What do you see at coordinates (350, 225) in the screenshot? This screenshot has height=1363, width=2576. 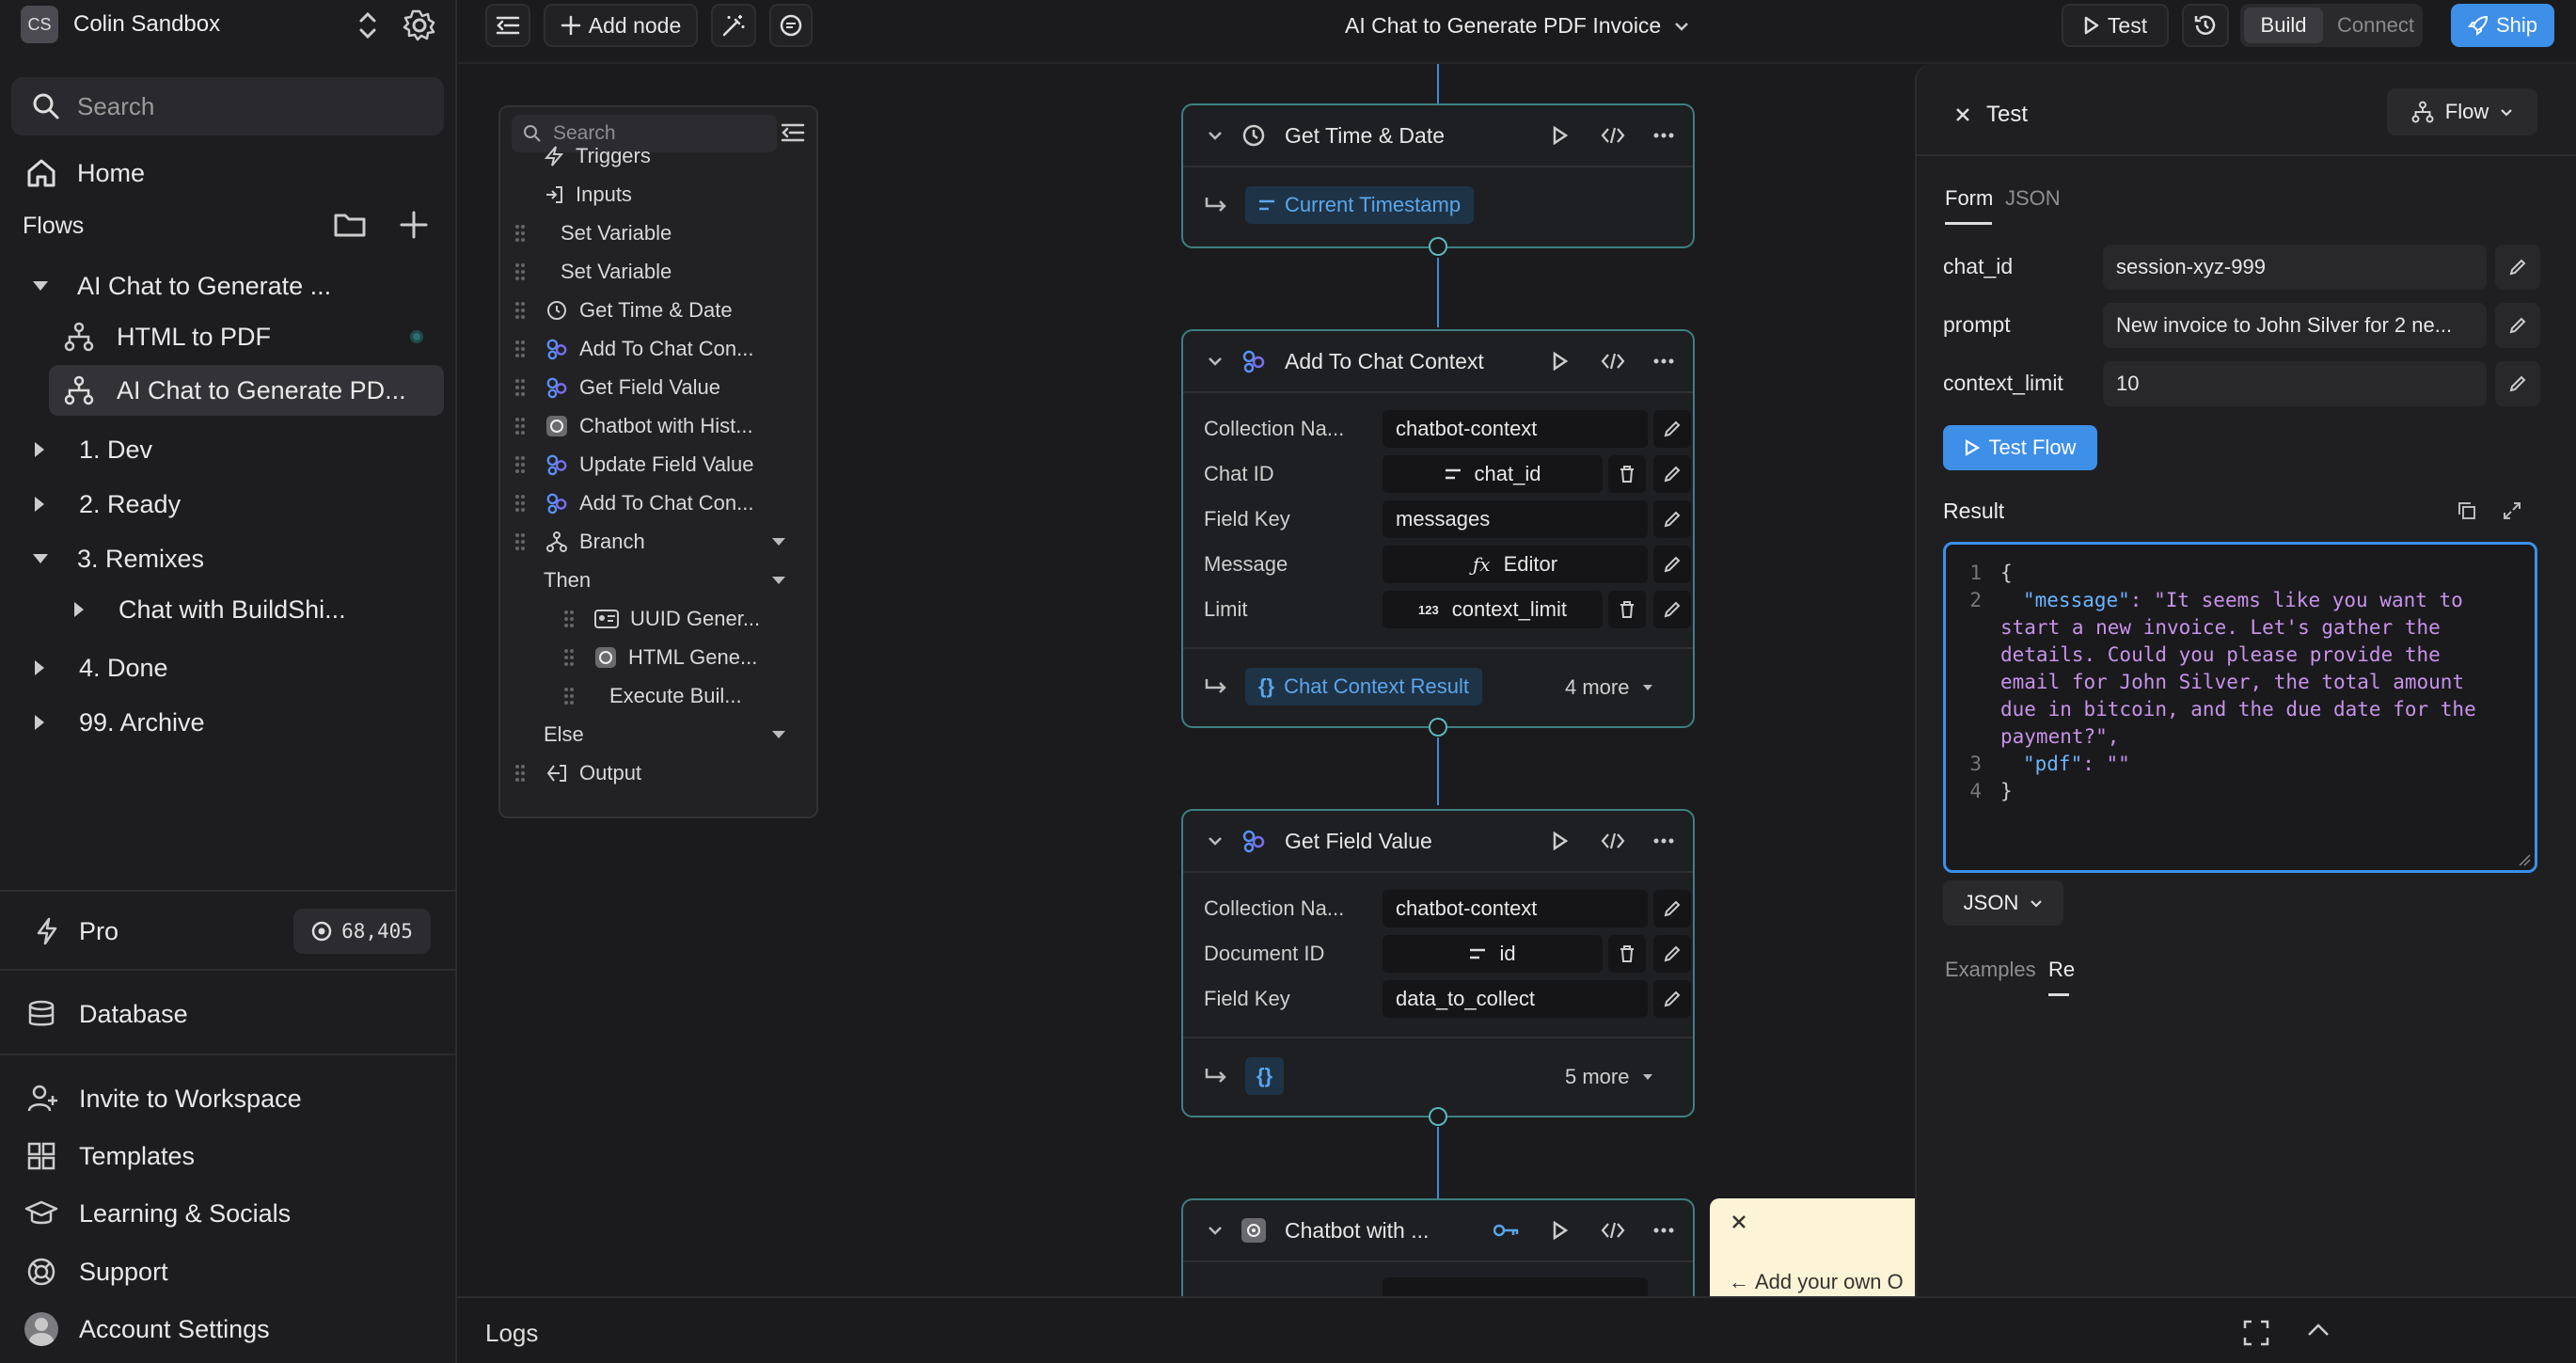 I see `new-folder-icon` at bounding box center [350, 225].